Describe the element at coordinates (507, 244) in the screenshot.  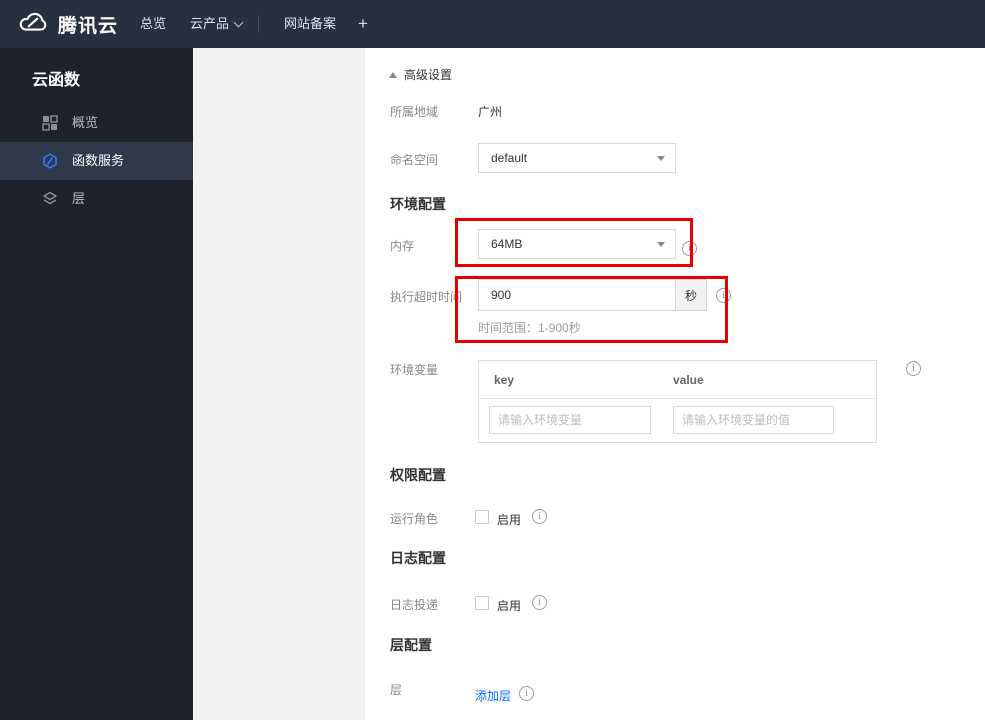
I see `memory-select-value: 64MB` at that location.